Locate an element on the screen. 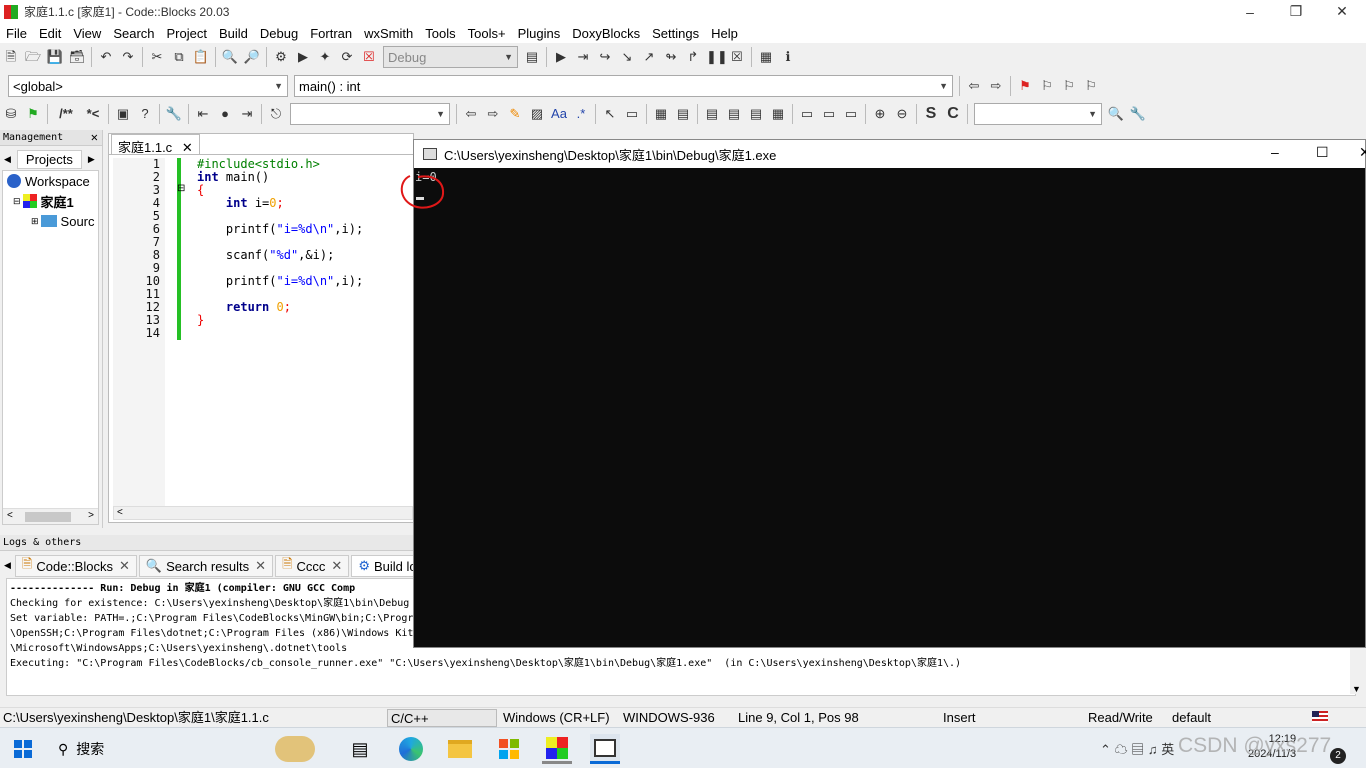  arrow-right-icon: ⇨ is located at coordinates (493, 114).